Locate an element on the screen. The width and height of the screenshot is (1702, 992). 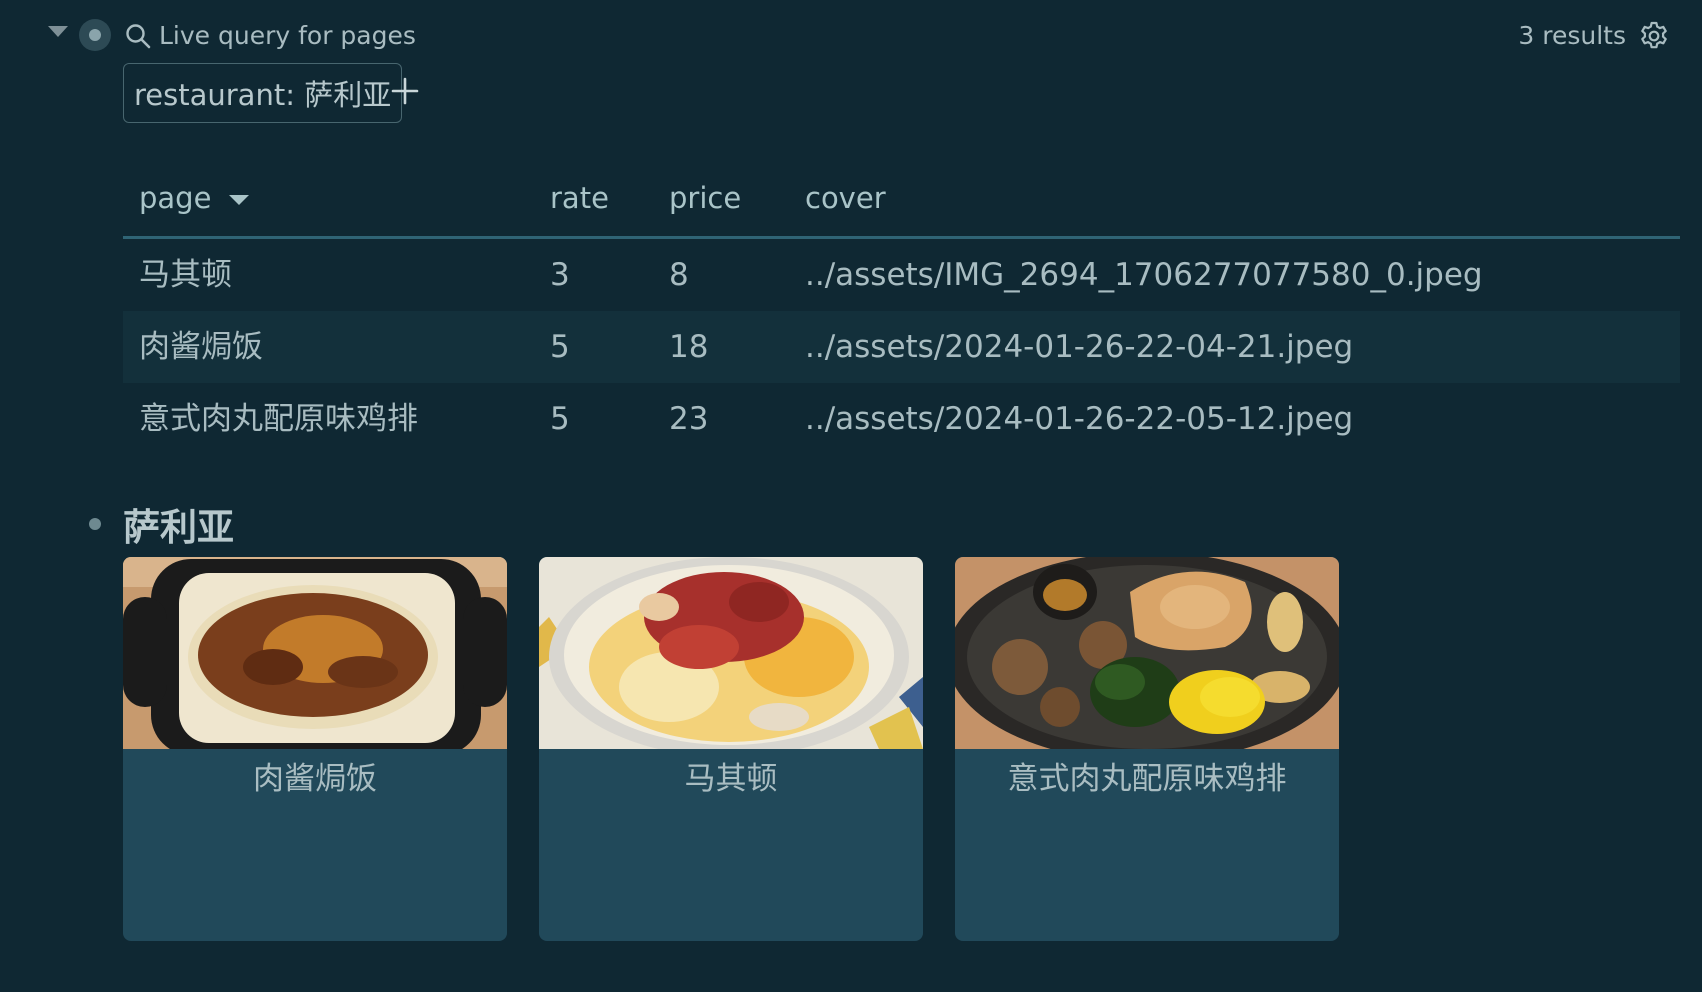
cell-price: 18 is located at coordinates (689, 347).